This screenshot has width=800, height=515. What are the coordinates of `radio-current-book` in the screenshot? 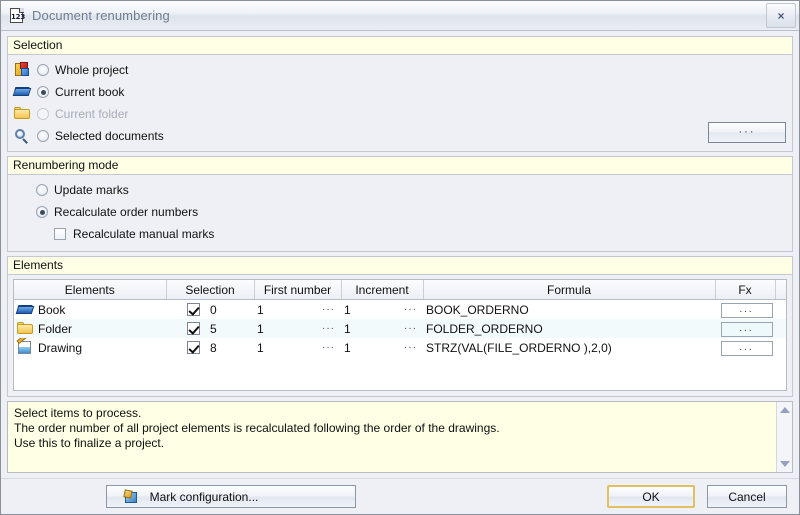 It's located at (43, 92).